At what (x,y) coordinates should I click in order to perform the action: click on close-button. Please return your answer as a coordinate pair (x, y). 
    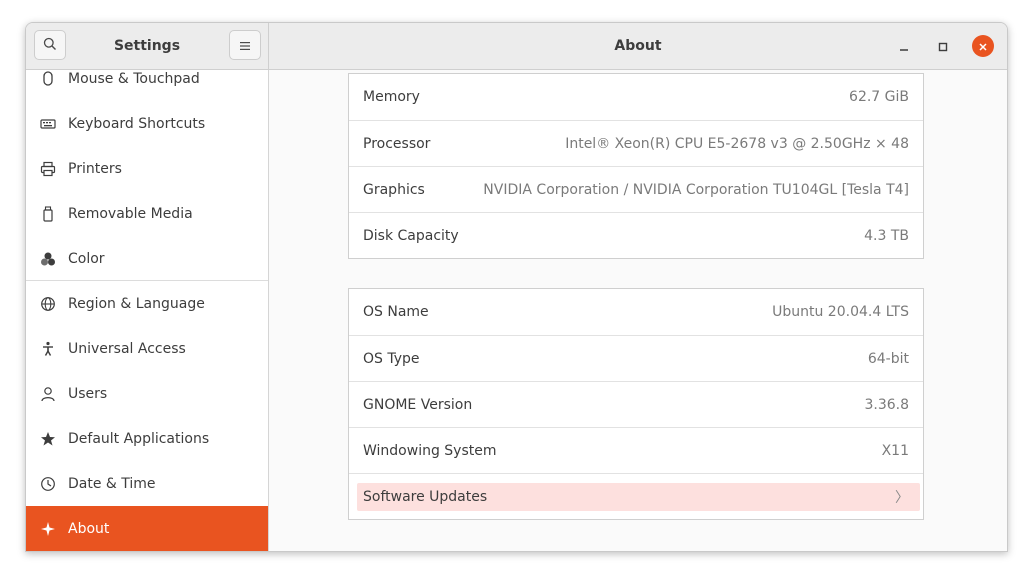
    Looking at the image, I should click on (983, 46).